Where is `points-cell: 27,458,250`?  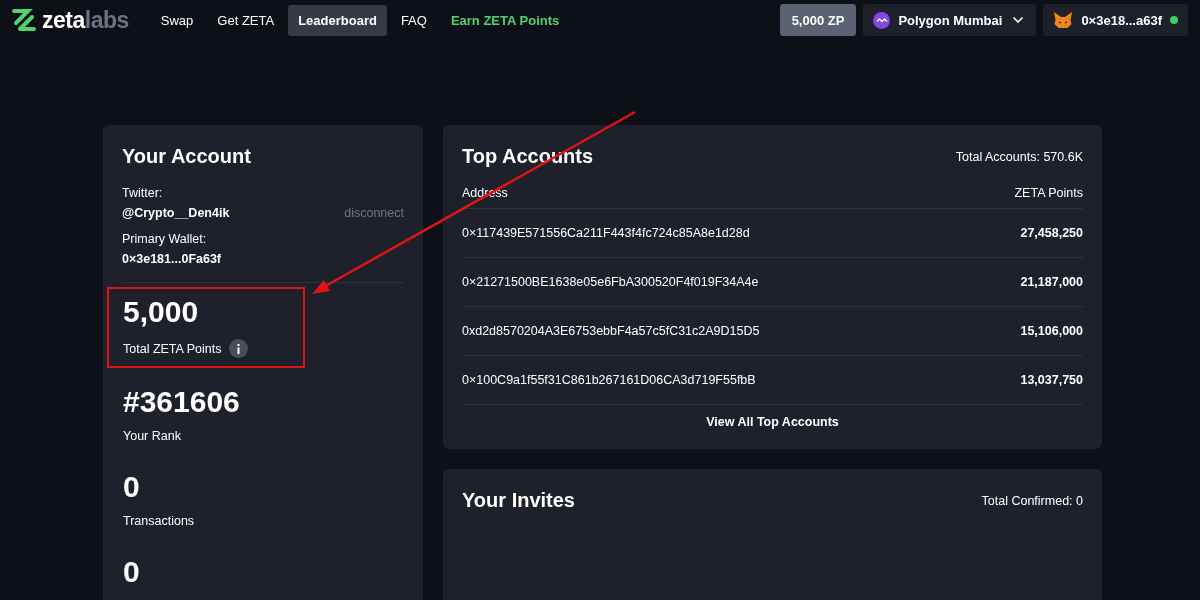 points-cell: 27,458,250 is located at coordinates (1051, 233).